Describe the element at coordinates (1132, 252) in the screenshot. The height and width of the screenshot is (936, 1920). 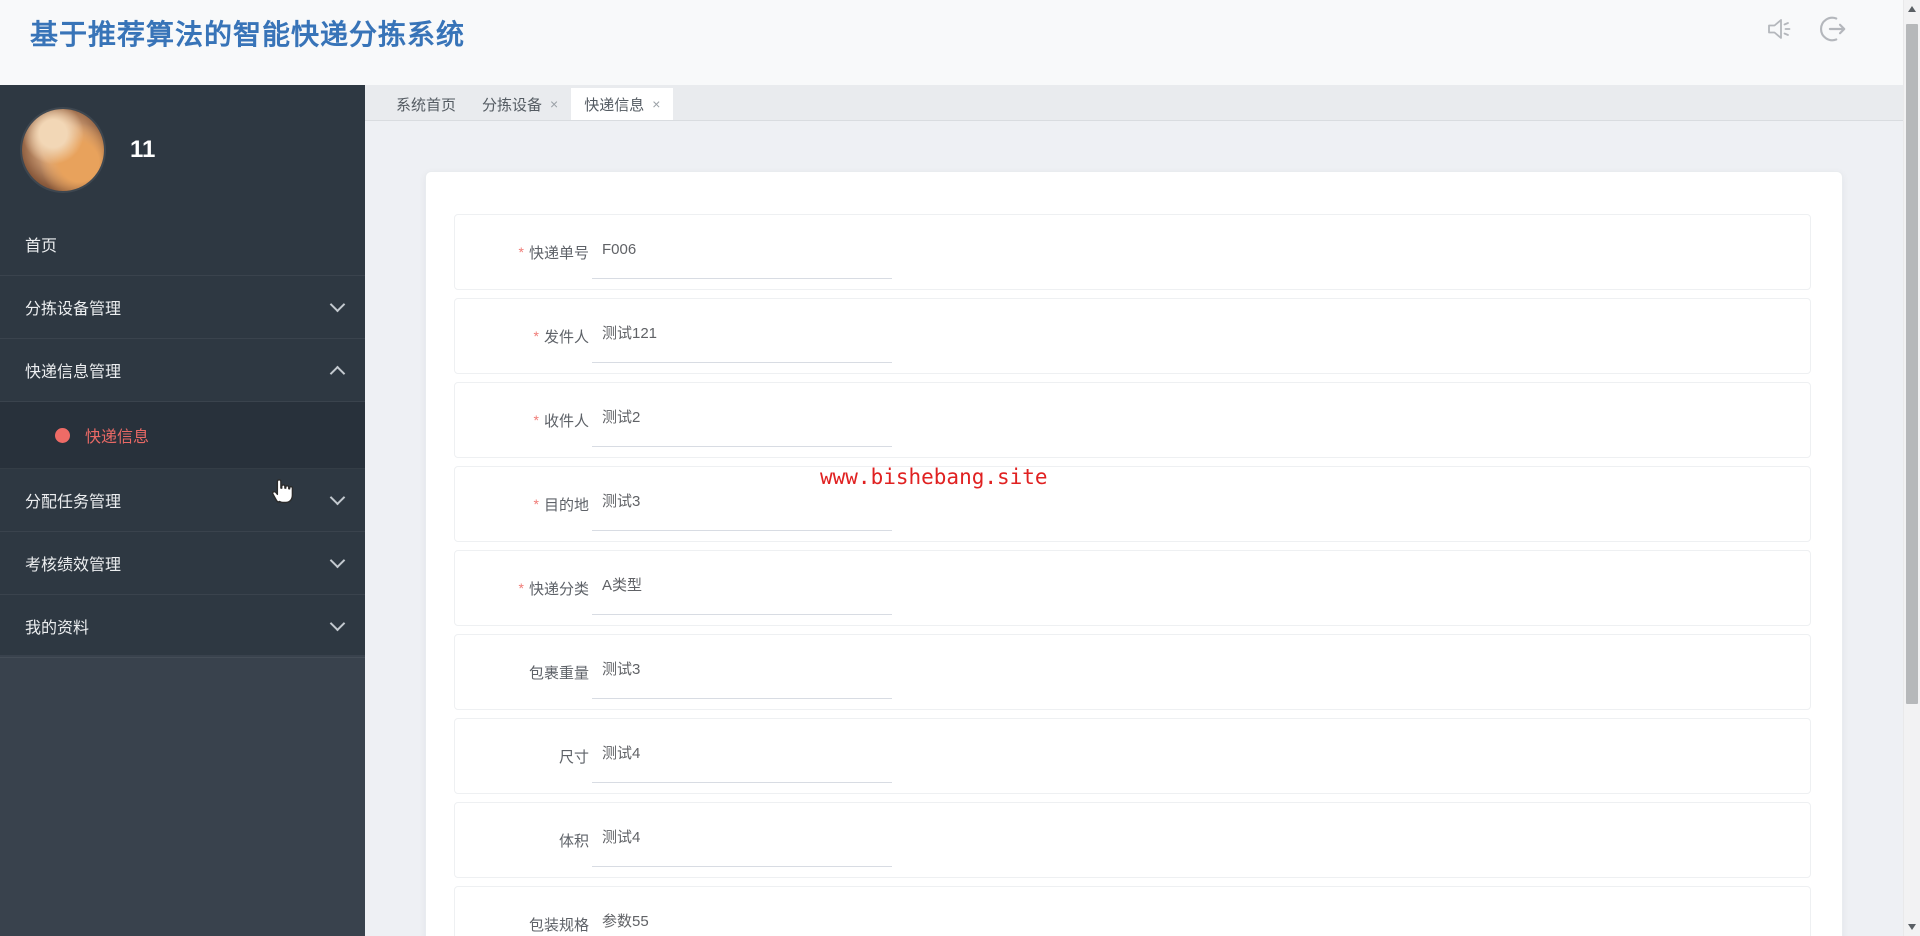
I see `form-row: * 快递单号 F006` at that location.